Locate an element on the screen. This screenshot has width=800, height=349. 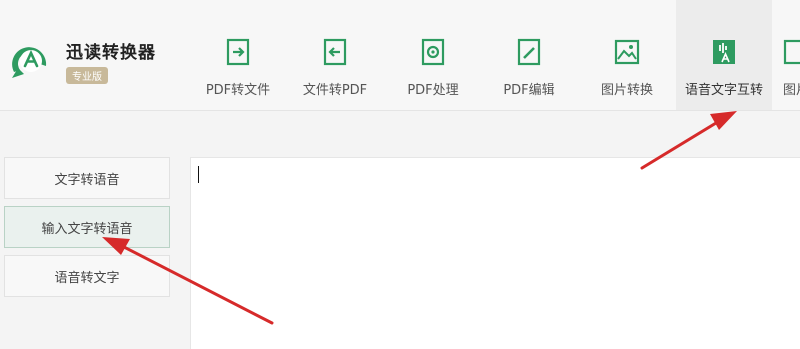
sidebar-item-label: 语音转文字 is located at coordinates (87, 278).